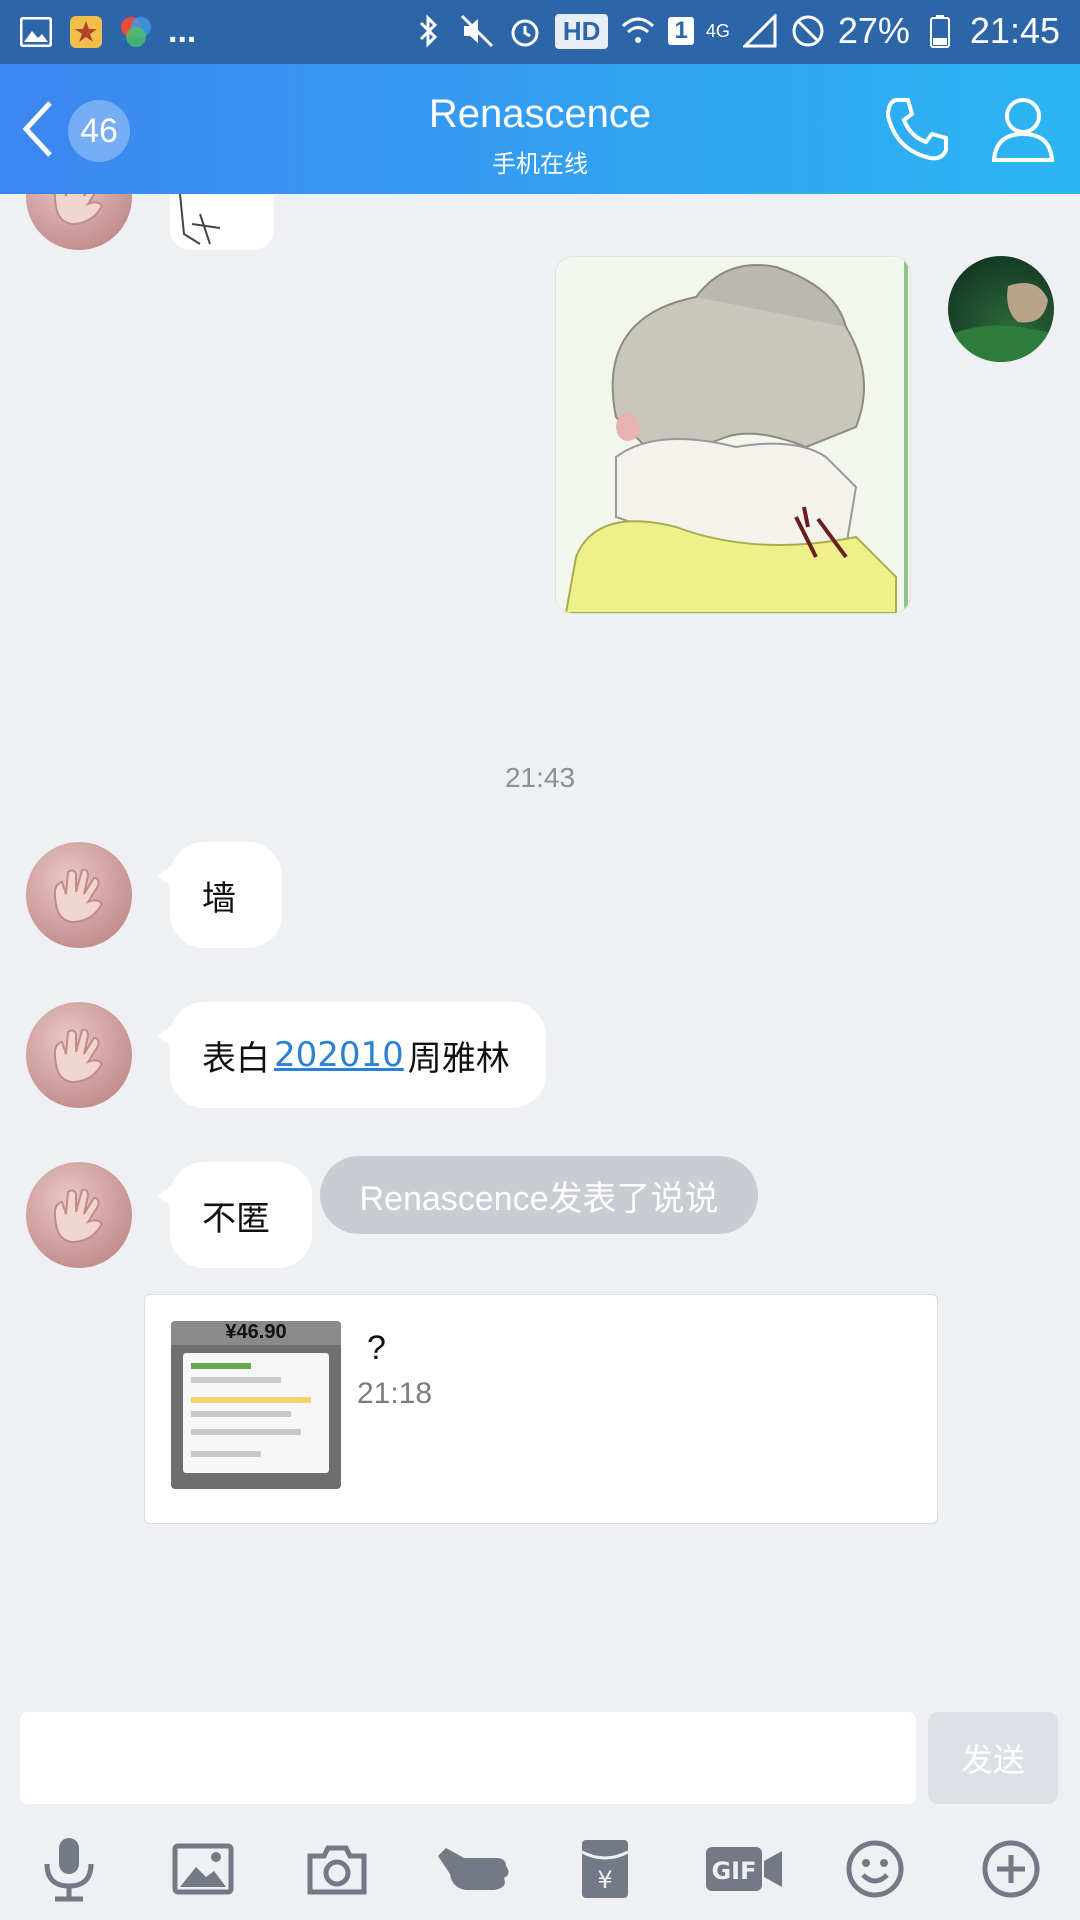 This screenshot has width=1080, height=1920. I want to click on camera-icon, so click(337, 1870).